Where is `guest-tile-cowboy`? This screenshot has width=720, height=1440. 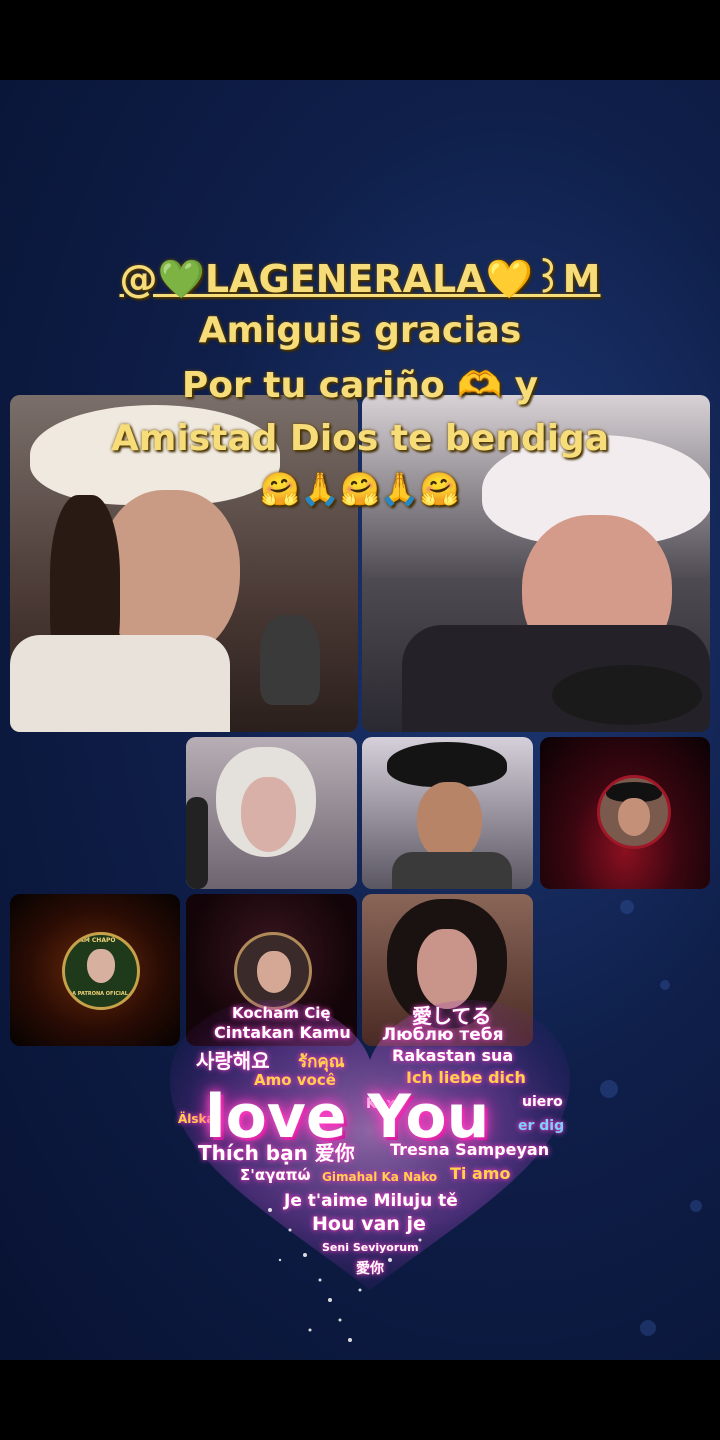
guest-tile-cowboy is located at coordinates (447, 813).